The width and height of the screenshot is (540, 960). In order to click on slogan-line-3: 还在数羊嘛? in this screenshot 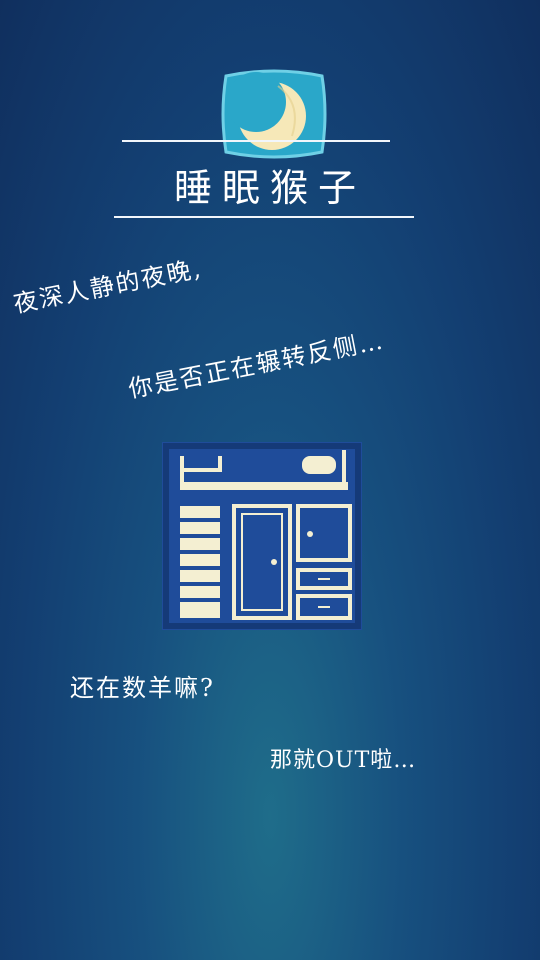, I will do `click(142, 688)`.